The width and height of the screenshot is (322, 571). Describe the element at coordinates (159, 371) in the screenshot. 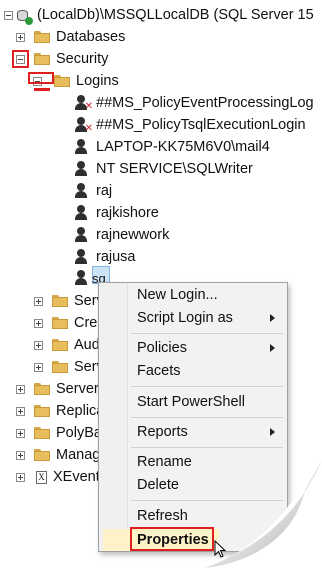

I see `menu-item-facets: Facets` at that location.